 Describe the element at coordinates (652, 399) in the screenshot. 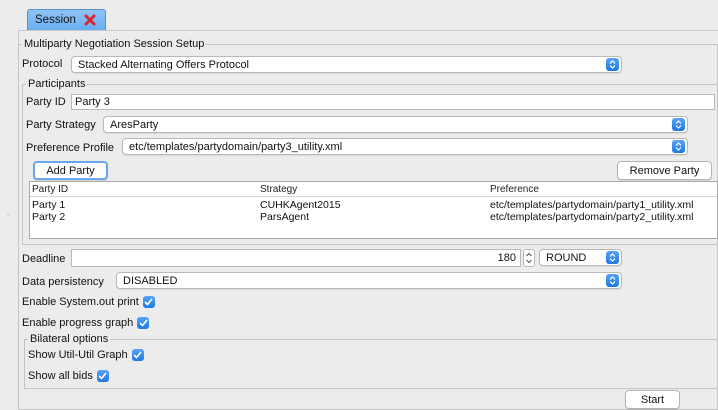

I see `start-button: Start` at that location.